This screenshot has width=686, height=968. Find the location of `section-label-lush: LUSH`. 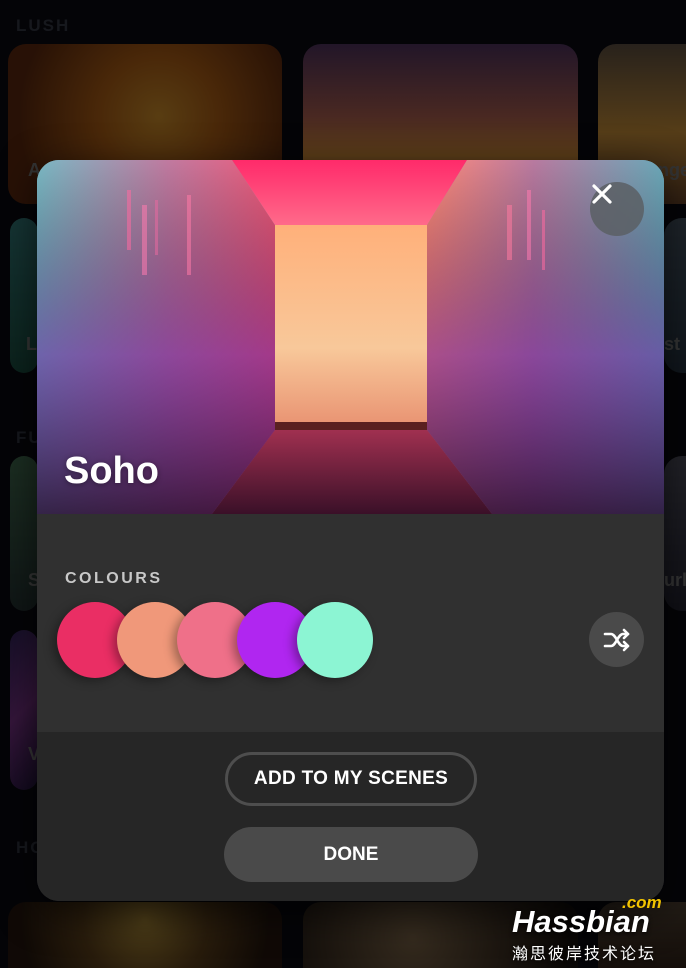

section-label-lush: LUSH is located at coordinates (43, 25).